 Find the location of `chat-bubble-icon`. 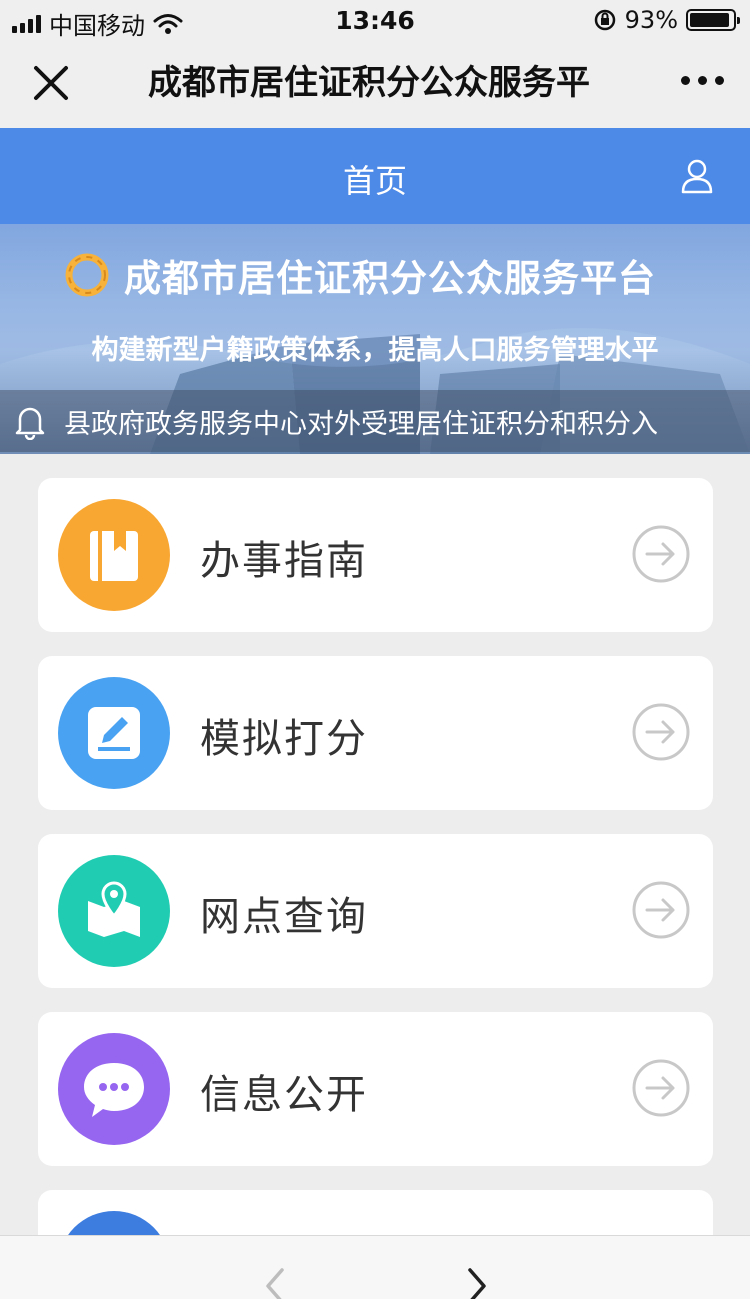

chat-bubble-icon is located at coordinates (114, 1090).